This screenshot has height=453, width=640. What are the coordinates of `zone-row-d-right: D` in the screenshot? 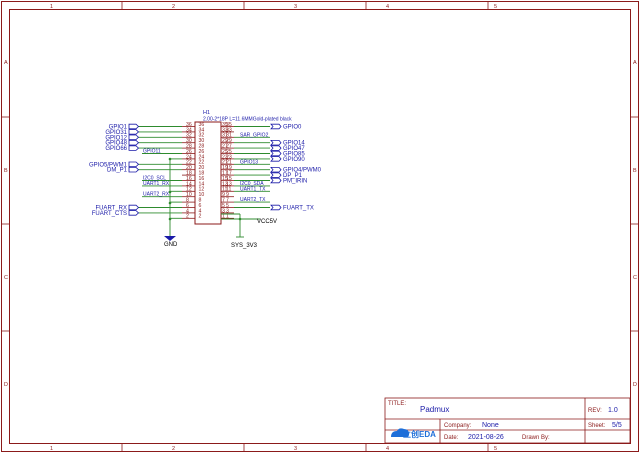 It's located at (635, 385).